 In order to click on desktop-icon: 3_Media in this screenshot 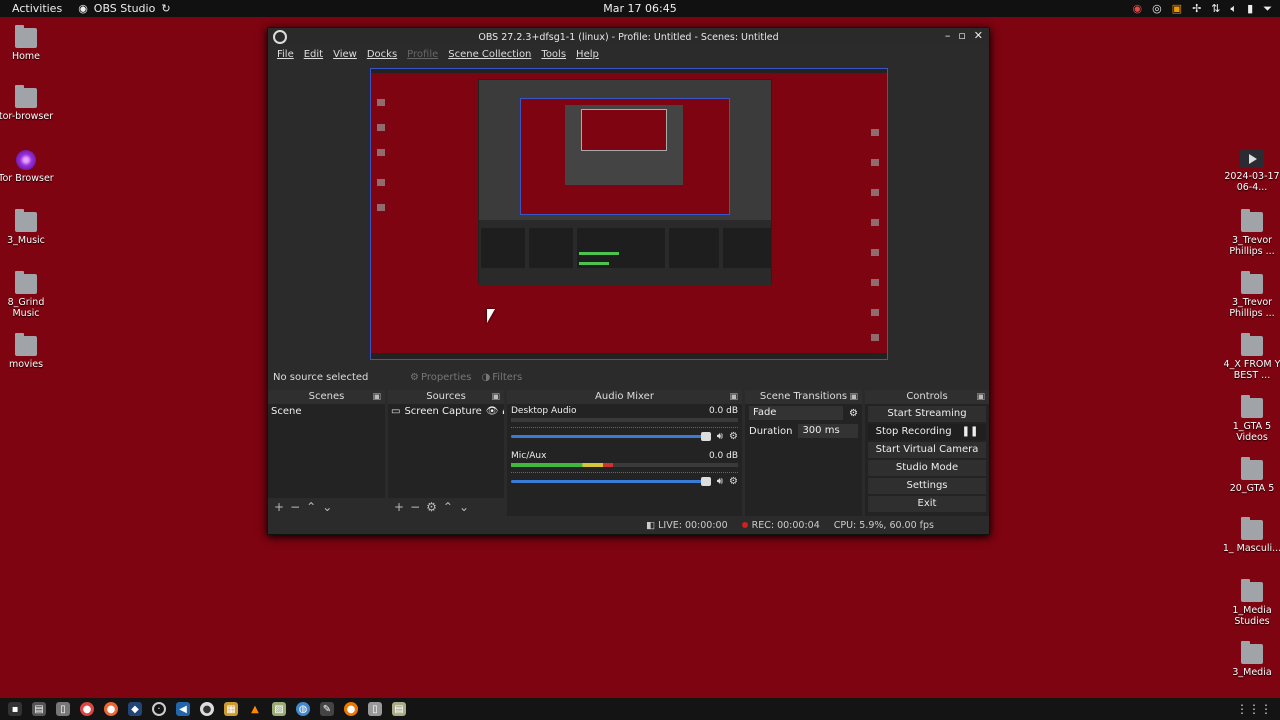, I will do `click(1251, 659)`.